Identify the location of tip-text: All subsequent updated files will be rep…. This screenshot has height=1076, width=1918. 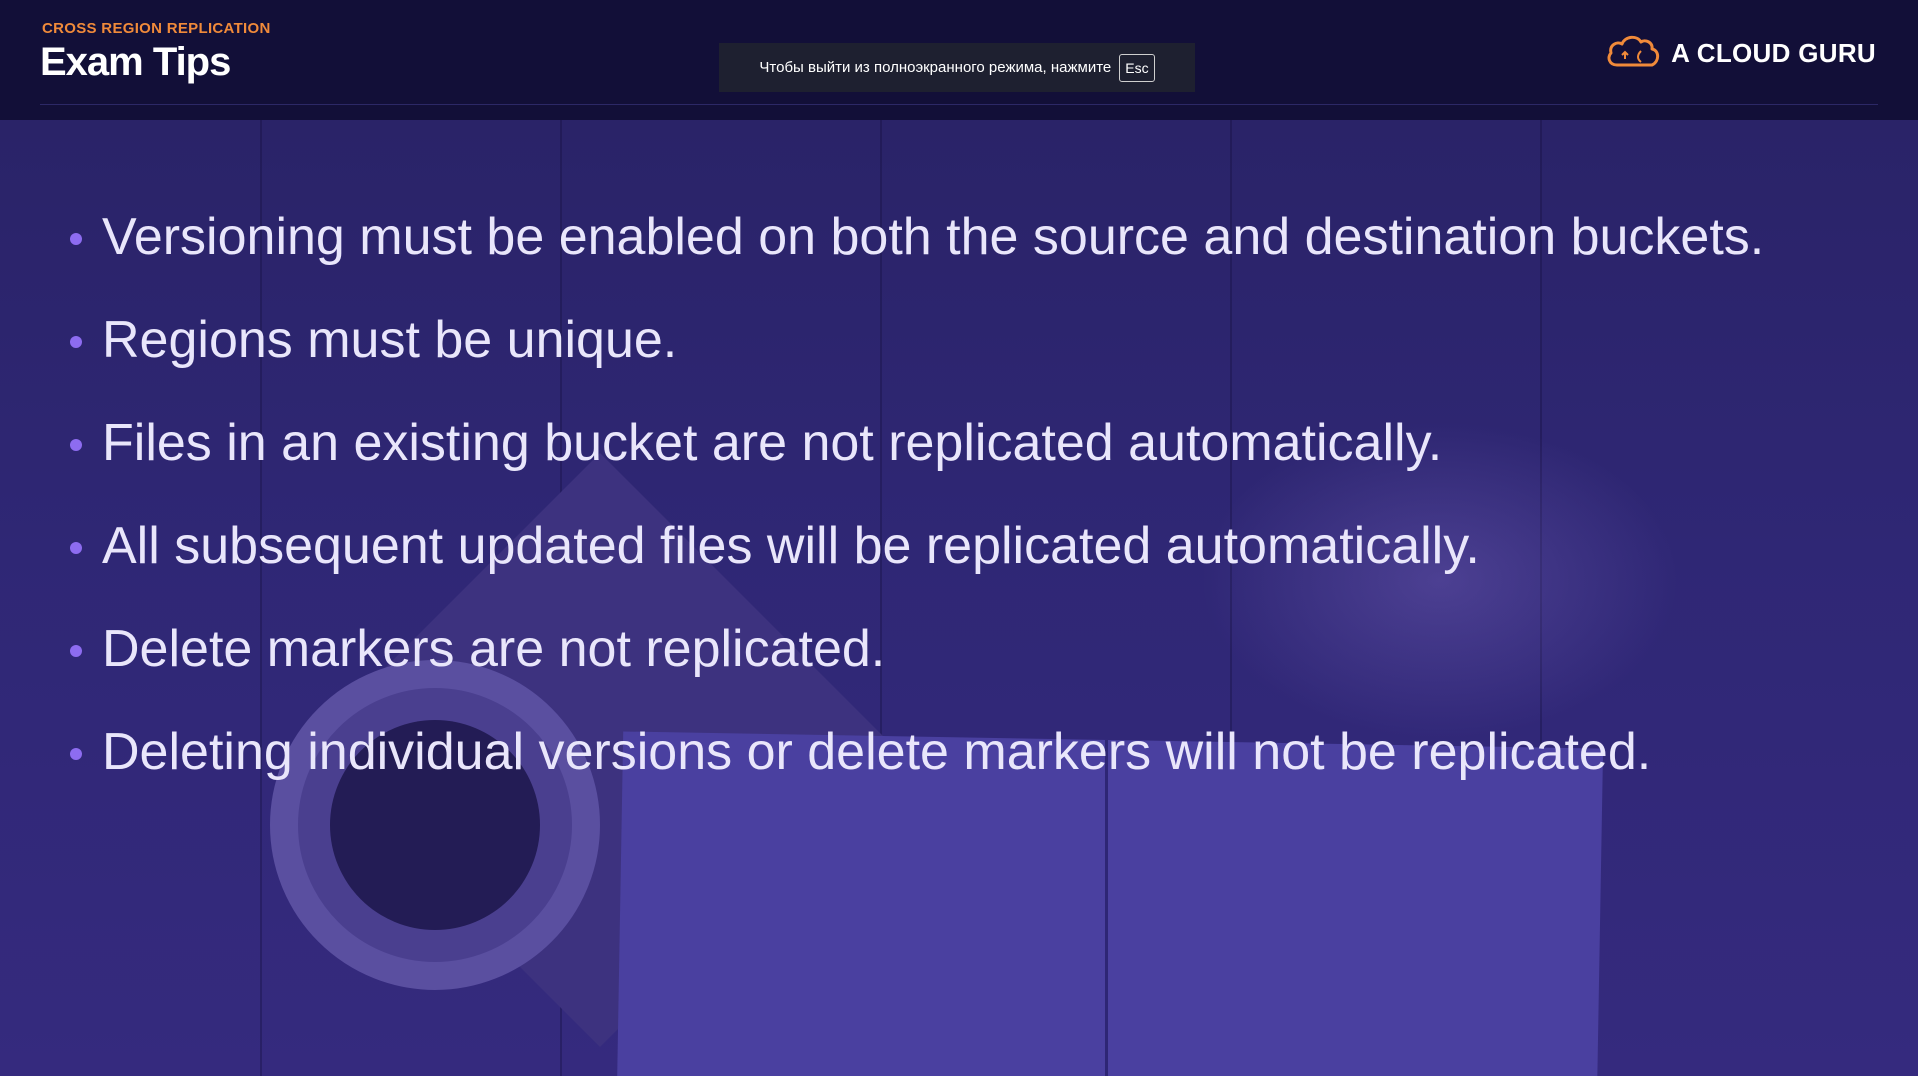
(791, 546).